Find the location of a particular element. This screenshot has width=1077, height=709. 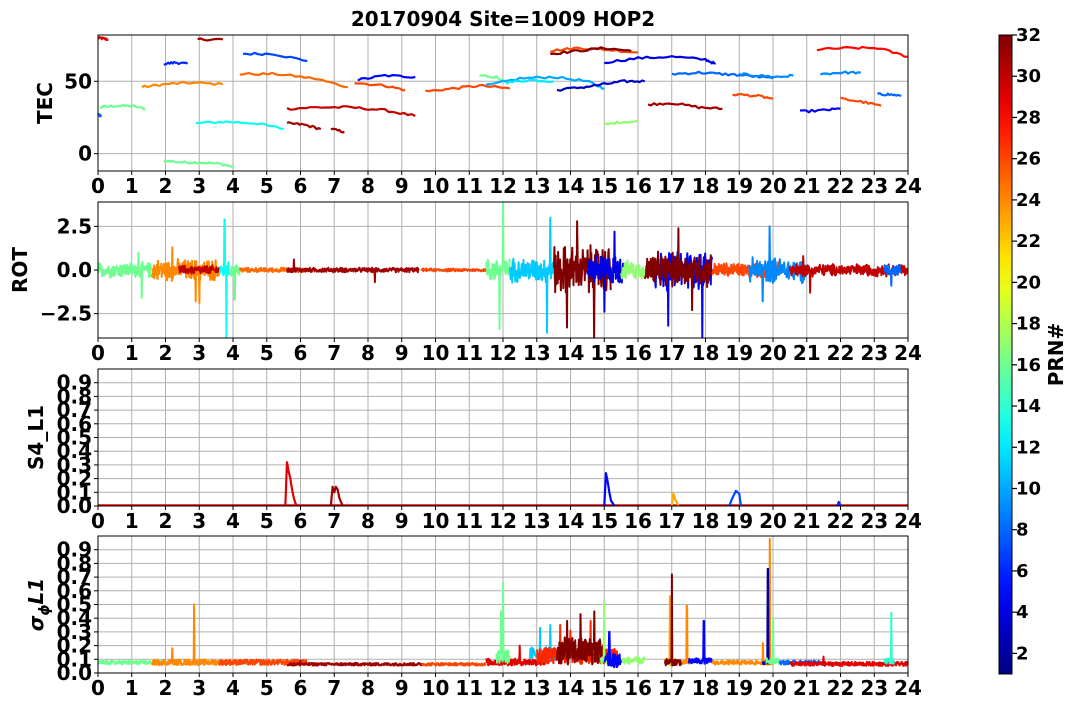

y-tick-label: 50 is located at coordinates (78, 81).